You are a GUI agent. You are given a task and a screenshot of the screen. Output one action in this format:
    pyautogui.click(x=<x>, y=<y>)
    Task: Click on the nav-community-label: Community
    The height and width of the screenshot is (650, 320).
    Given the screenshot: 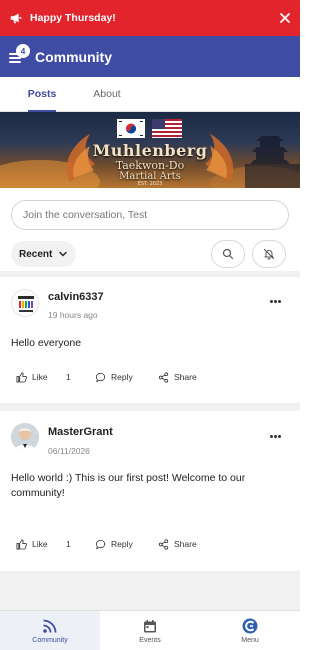 What is the action you would take?
    pyautogui.click(x=50, y=640)
    